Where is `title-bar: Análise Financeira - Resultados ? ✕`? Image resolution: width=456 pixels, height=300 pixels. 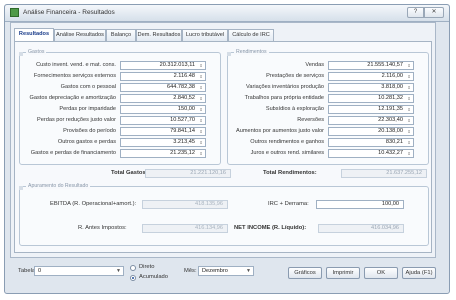 title-bar: Análise Financeira - Resultados ? ✕ is located at coordinates (227, 13).